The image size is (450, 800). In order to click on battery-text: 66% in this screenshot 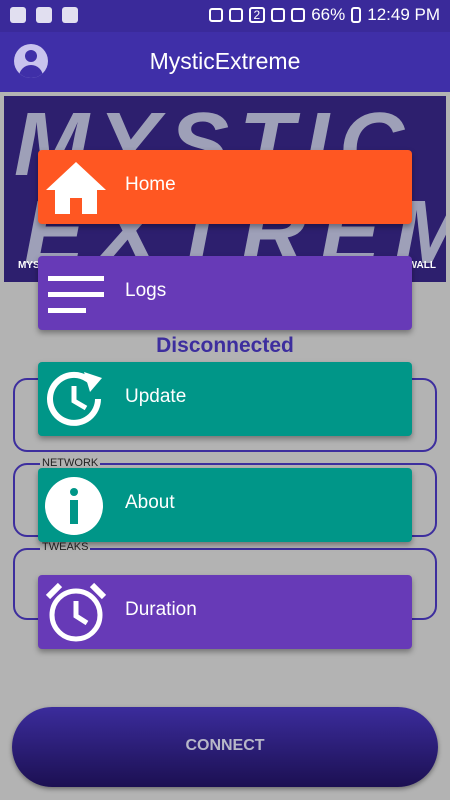, I will do `click(328, 14)`.